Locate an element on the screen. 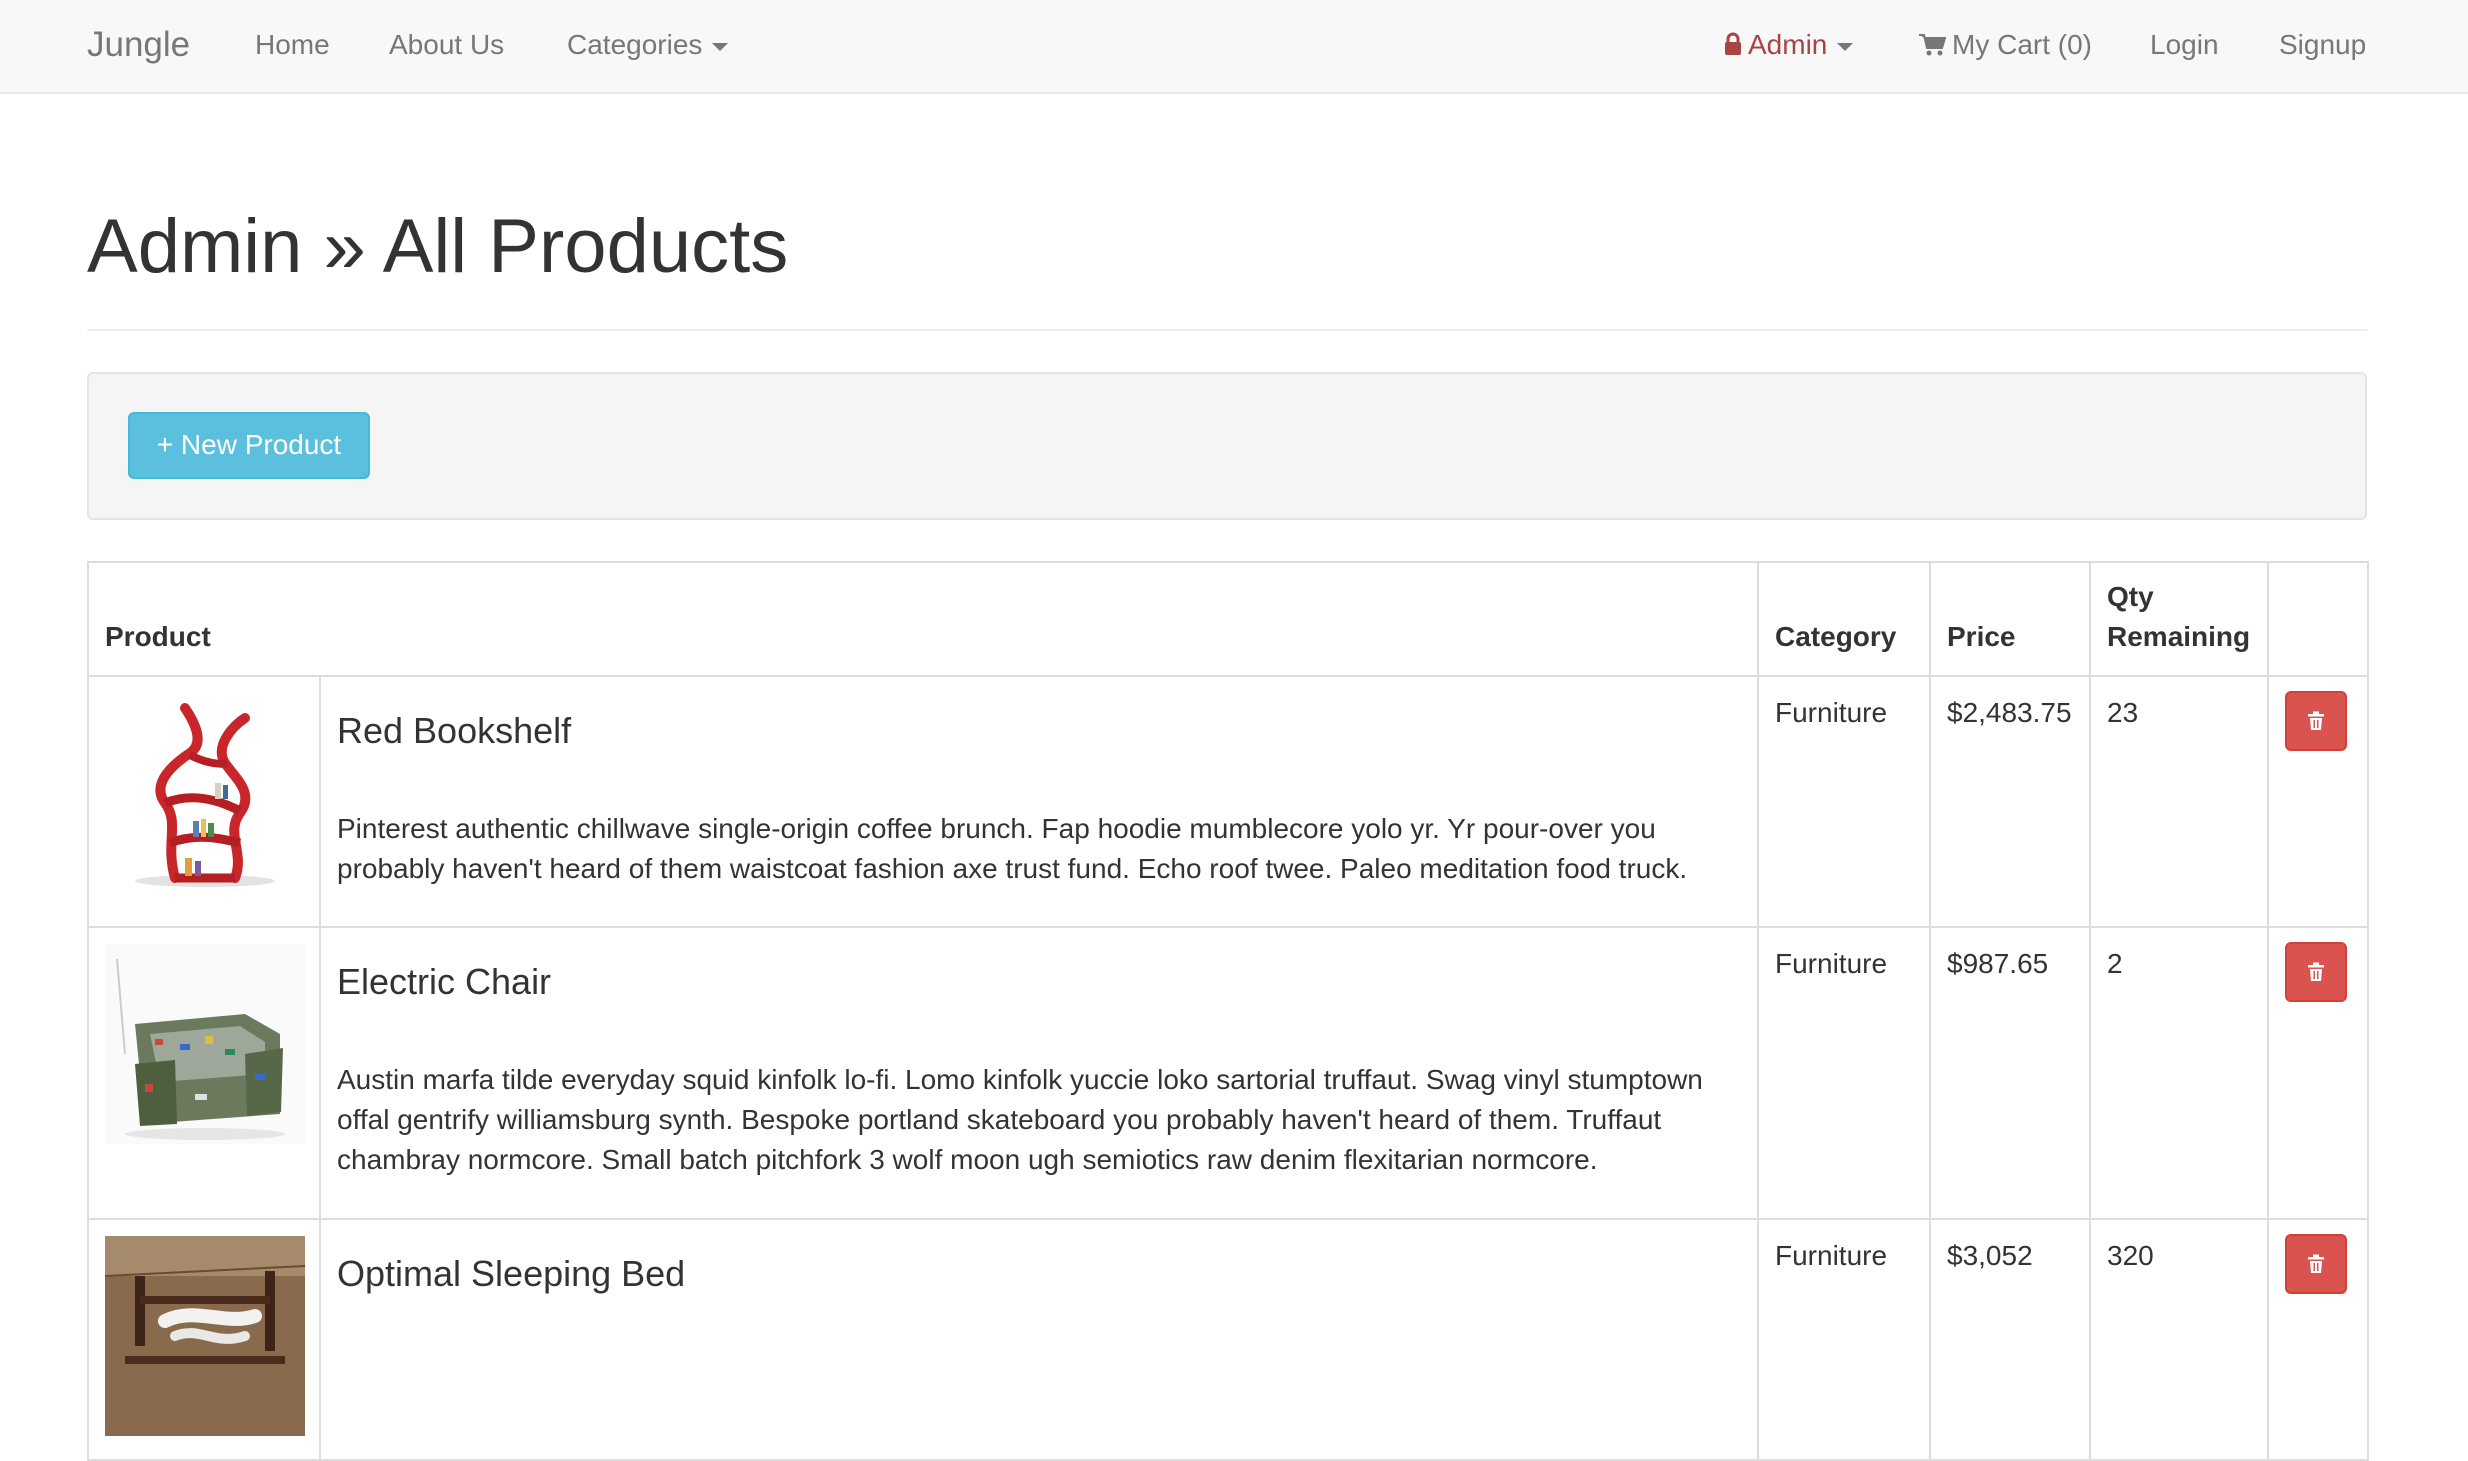 Image resolution: width=2468 pixels, height=1461 pixels. product-name: Red Bookshelf is located at coordinates (1039, 731).